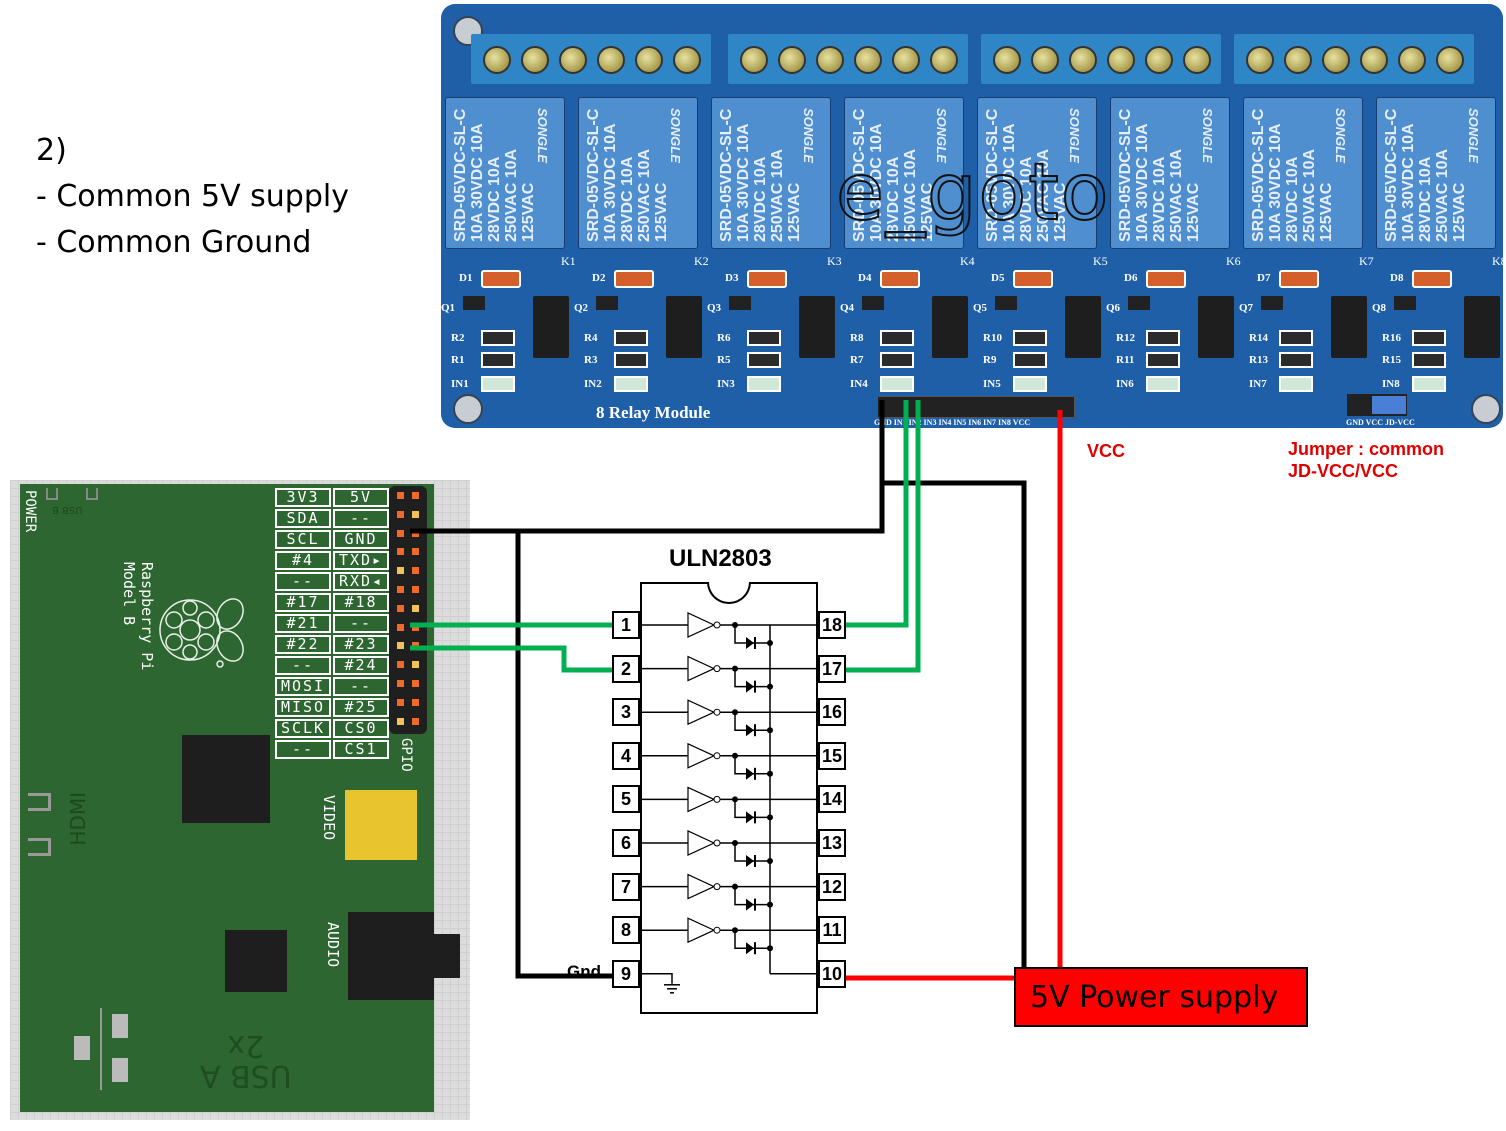 The width and height of the screenshot is (1506, 1131). What do you see at coordinates (954, 723) in the screenshot?
I see `ground-wire-psu` at bounding box center [954, 723].